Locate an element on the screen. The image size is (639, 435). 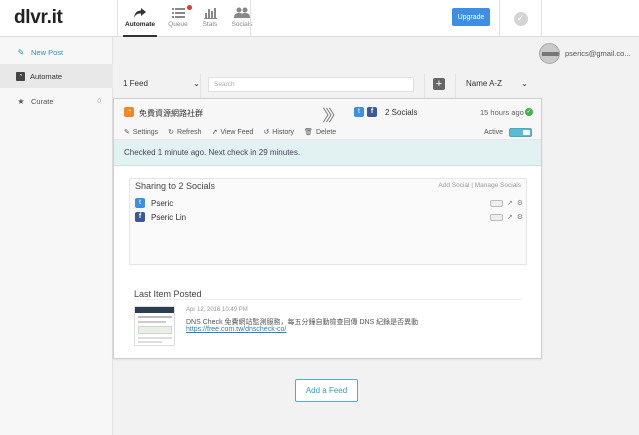
social-icons: t f is located at coordinates (365, 112).